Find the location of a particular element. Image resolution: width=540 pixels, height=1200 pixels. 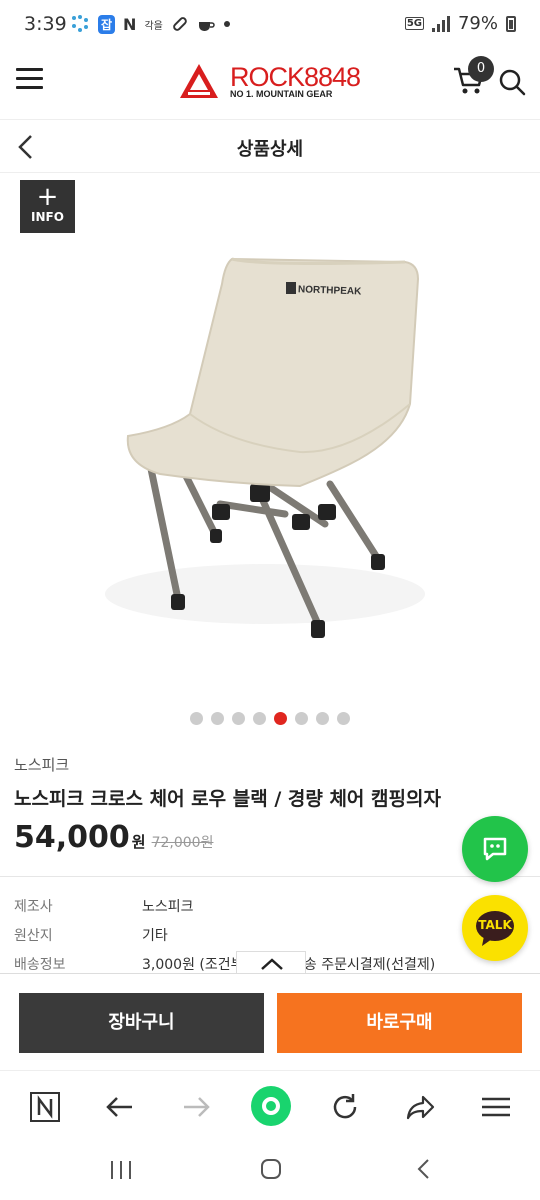

info-button: + INFO is located at coordinates (47, 206).